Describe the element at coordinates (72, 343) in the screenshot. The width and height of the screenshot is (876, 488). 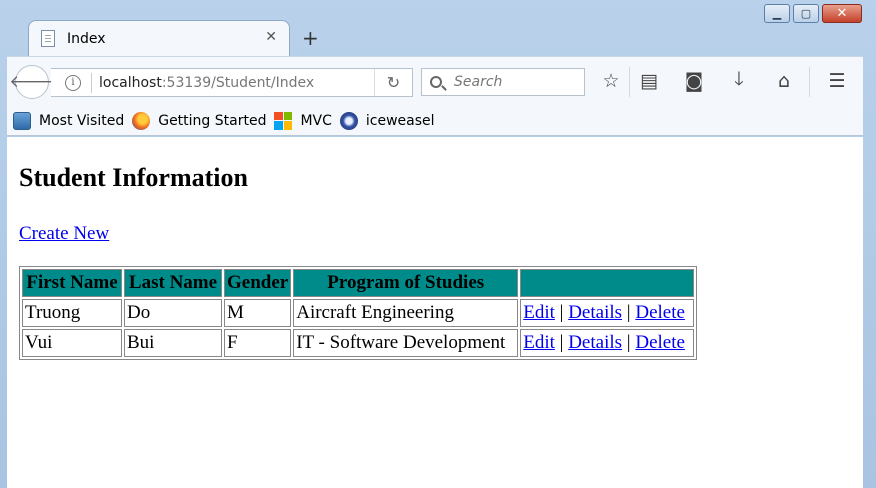
I see `cell-first-name: Vui` at that location.